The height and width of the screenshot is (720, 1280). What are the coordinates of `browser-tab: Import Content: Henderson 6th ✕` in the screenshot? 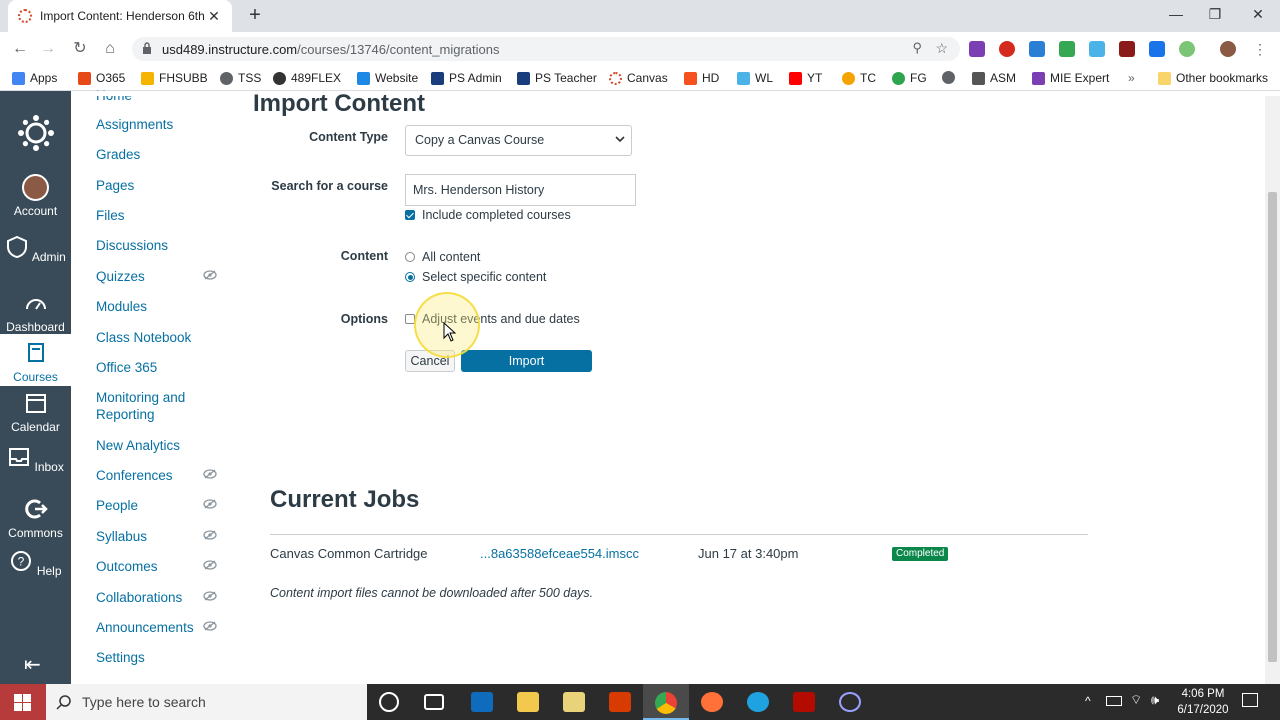 It's located at (120, 16).